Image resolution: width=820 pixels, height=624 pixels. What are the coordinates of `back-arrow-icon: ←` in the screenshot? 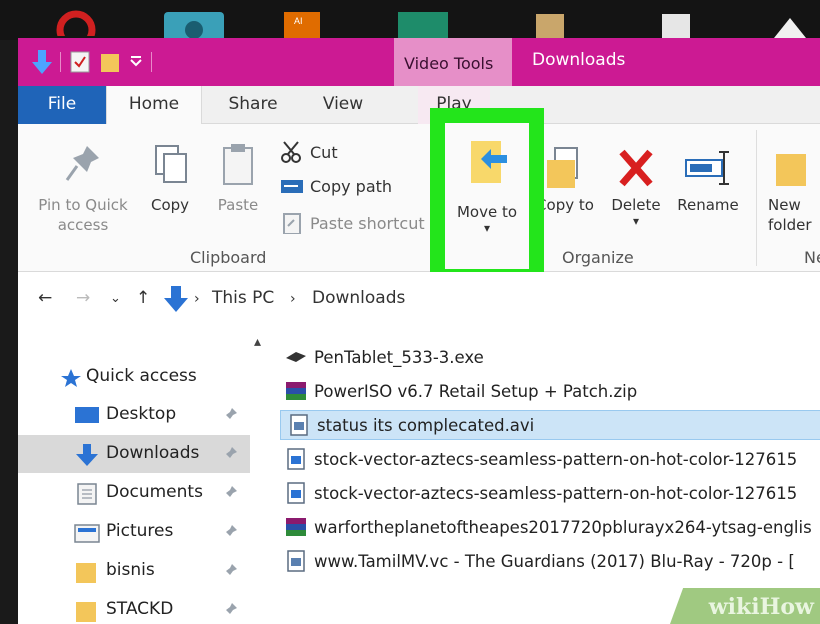 It's located at (45, 298).